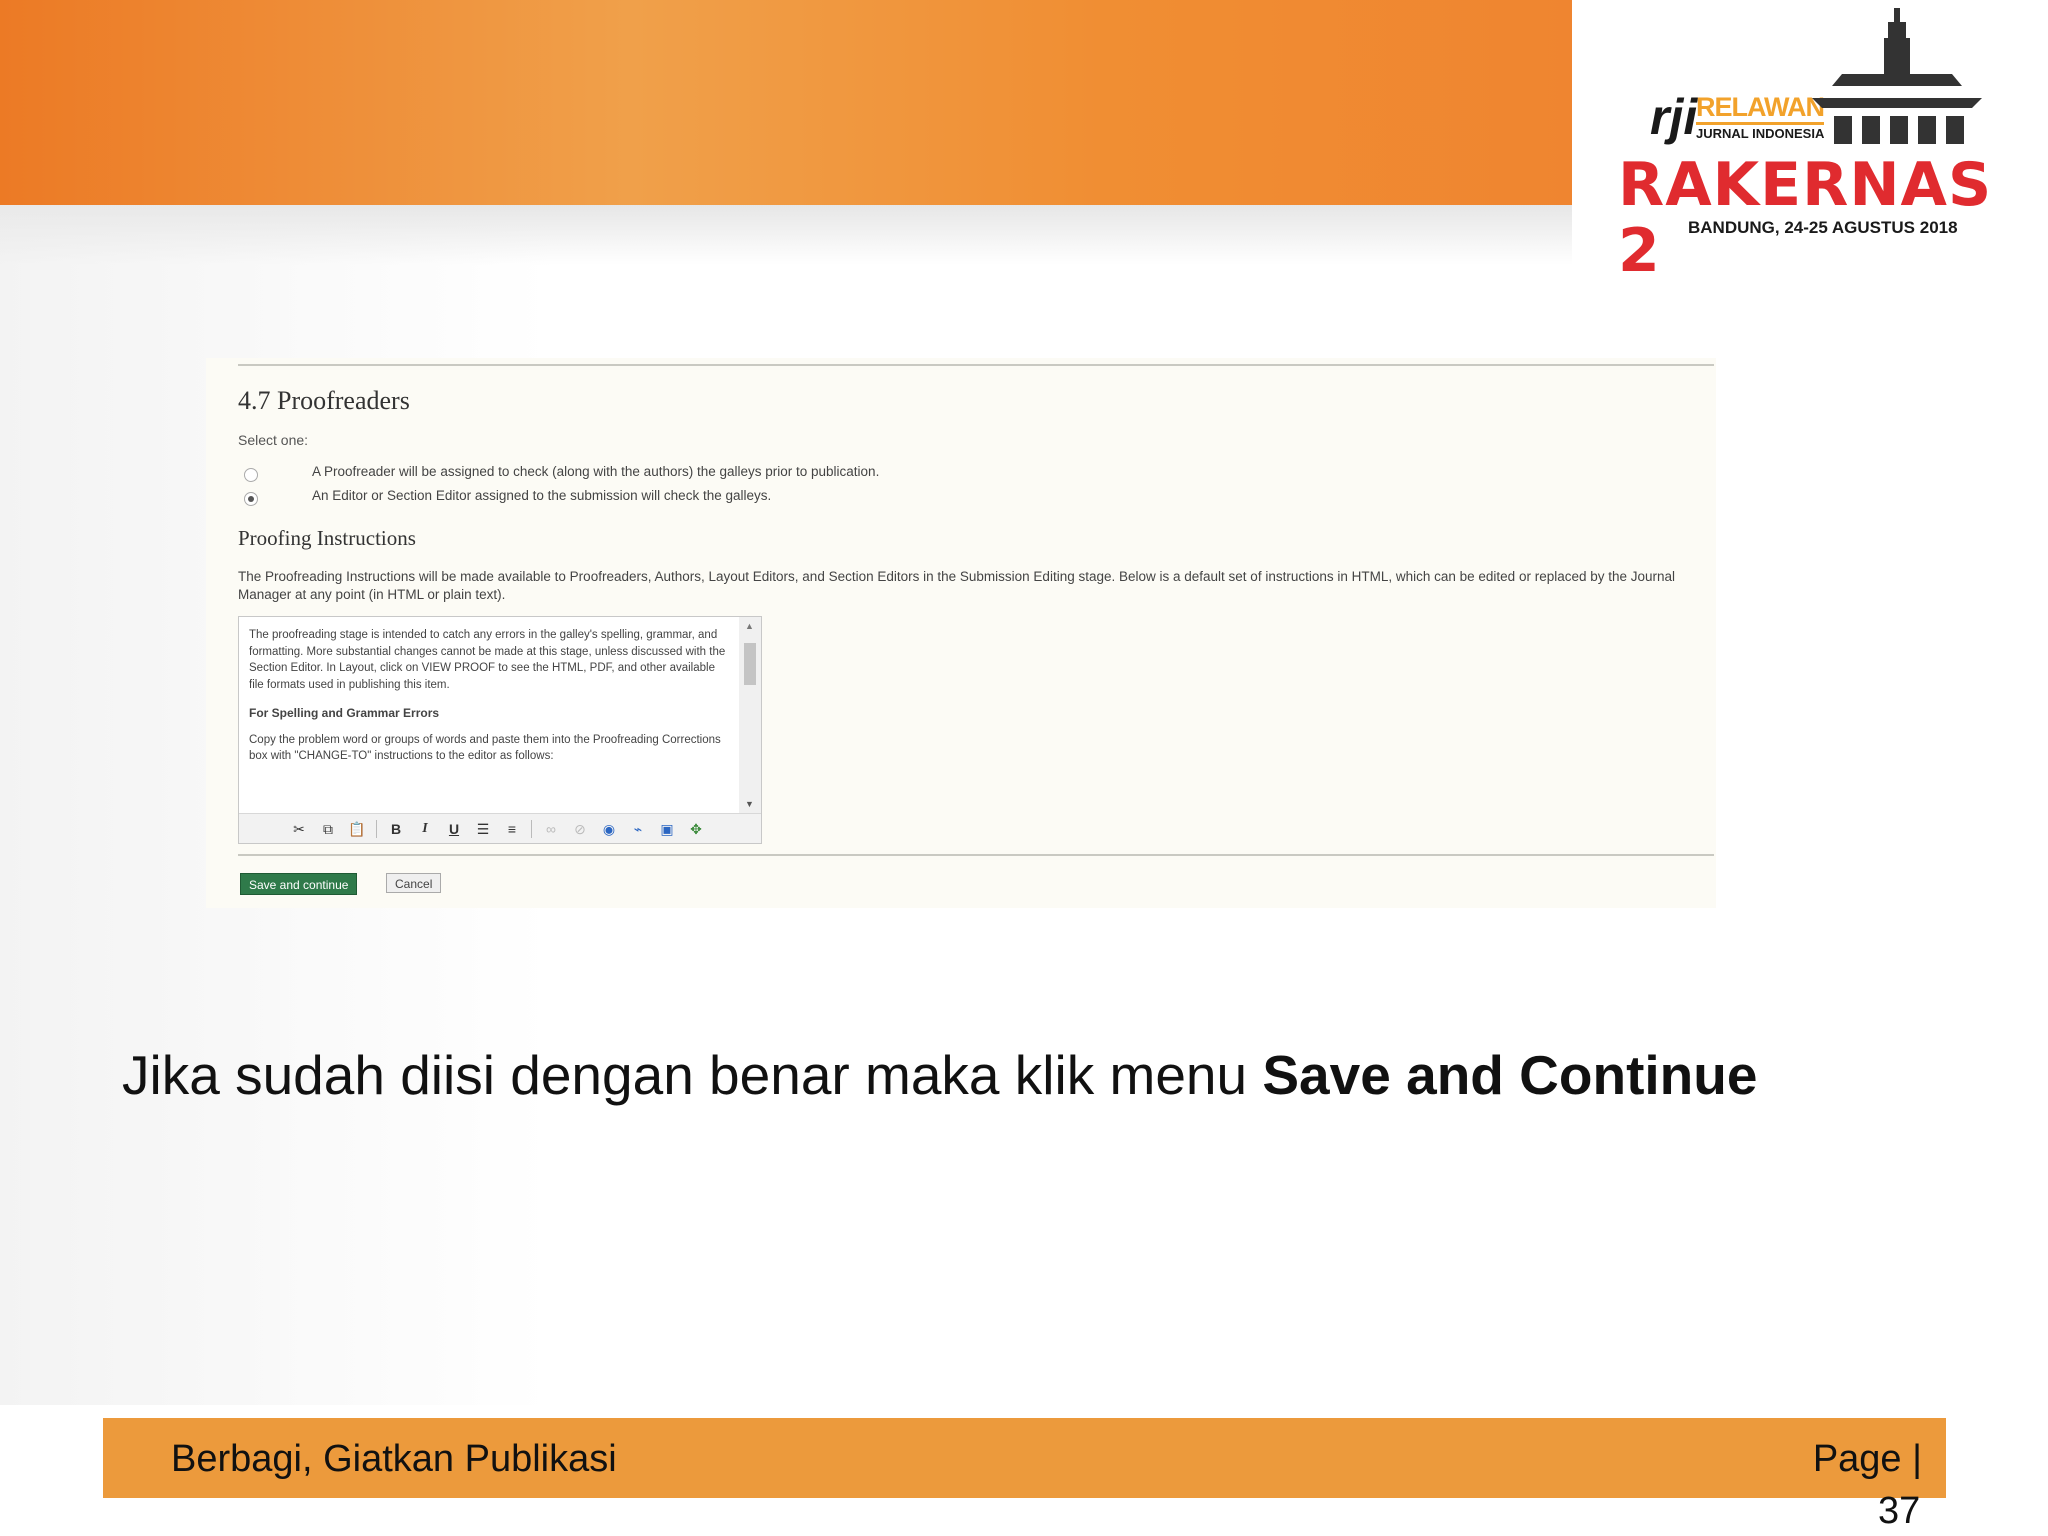 This screenshot has width=2048, height=1536. What do you see at coordinates (1510, 1075) in the screenshot?
I see `caption-bold: Save and Continue` at bounding box center [1510, 1075].